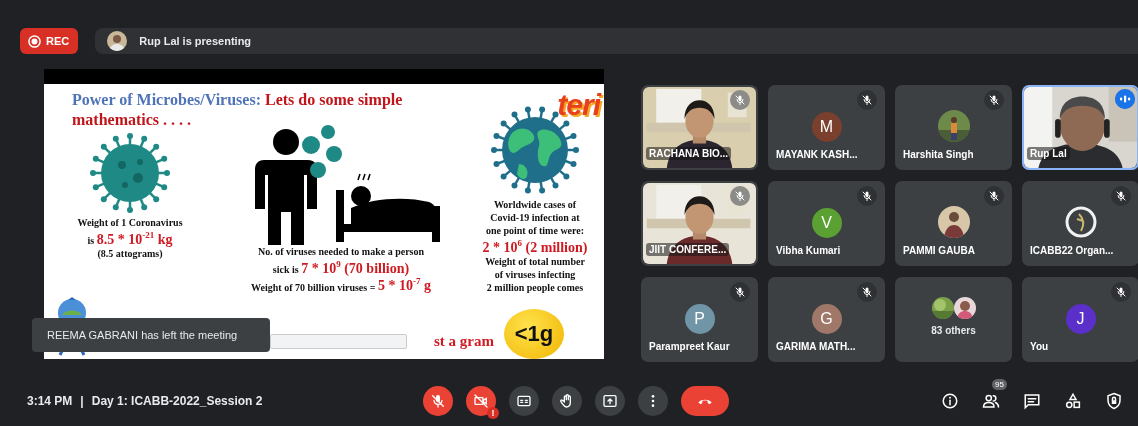  I want to click on slide-text: No. of viruses needed to make a person, so click(341, 251).